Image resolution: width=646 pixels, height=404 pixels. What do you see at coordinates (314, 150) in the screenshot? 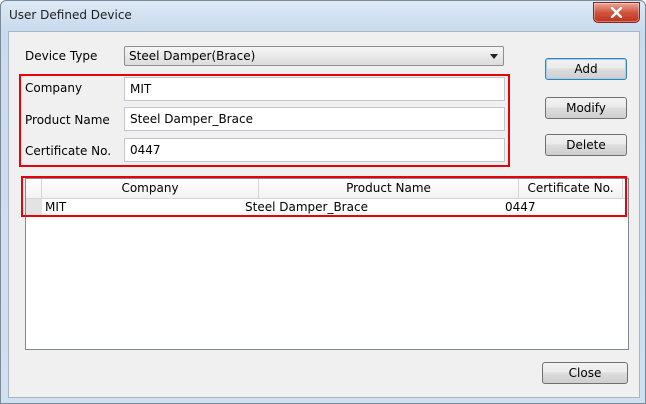
I see `certificate-no-input: 0447` at bounding box center [314, 150].